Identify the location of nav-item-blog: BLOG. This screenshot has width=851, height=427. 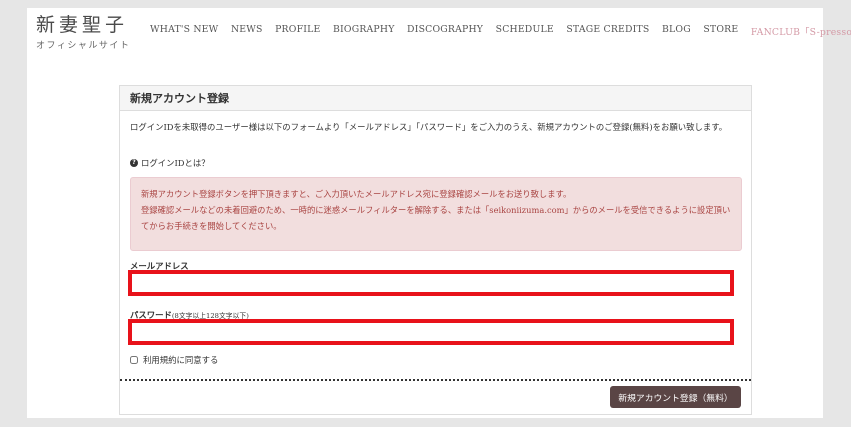
(676, 31).